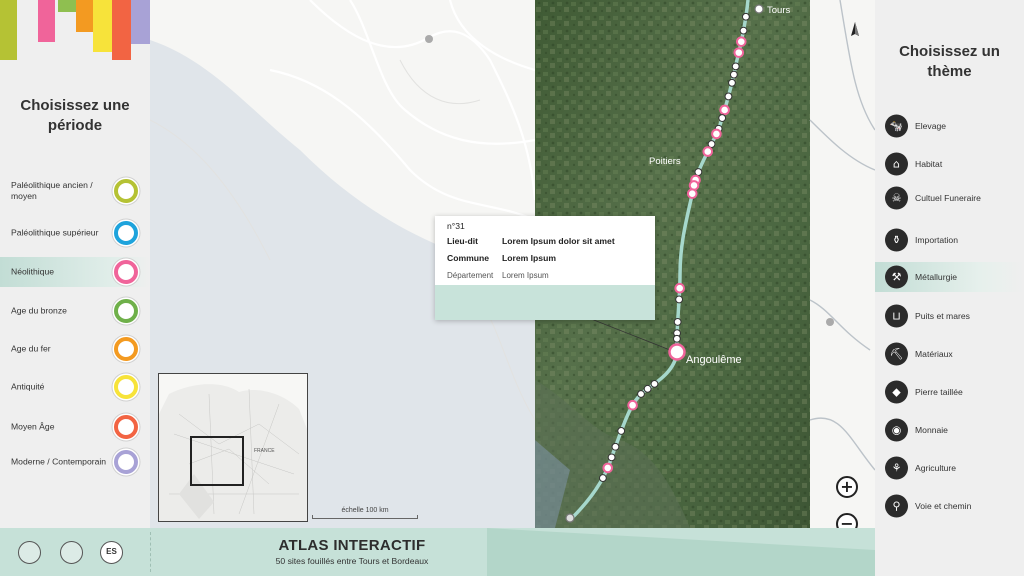 This screenshot has height=576, width=1024. Describe the element at coordinates (75, 462) in the screenshot. I see `period-item: Moderne / Contemporain` at that location.